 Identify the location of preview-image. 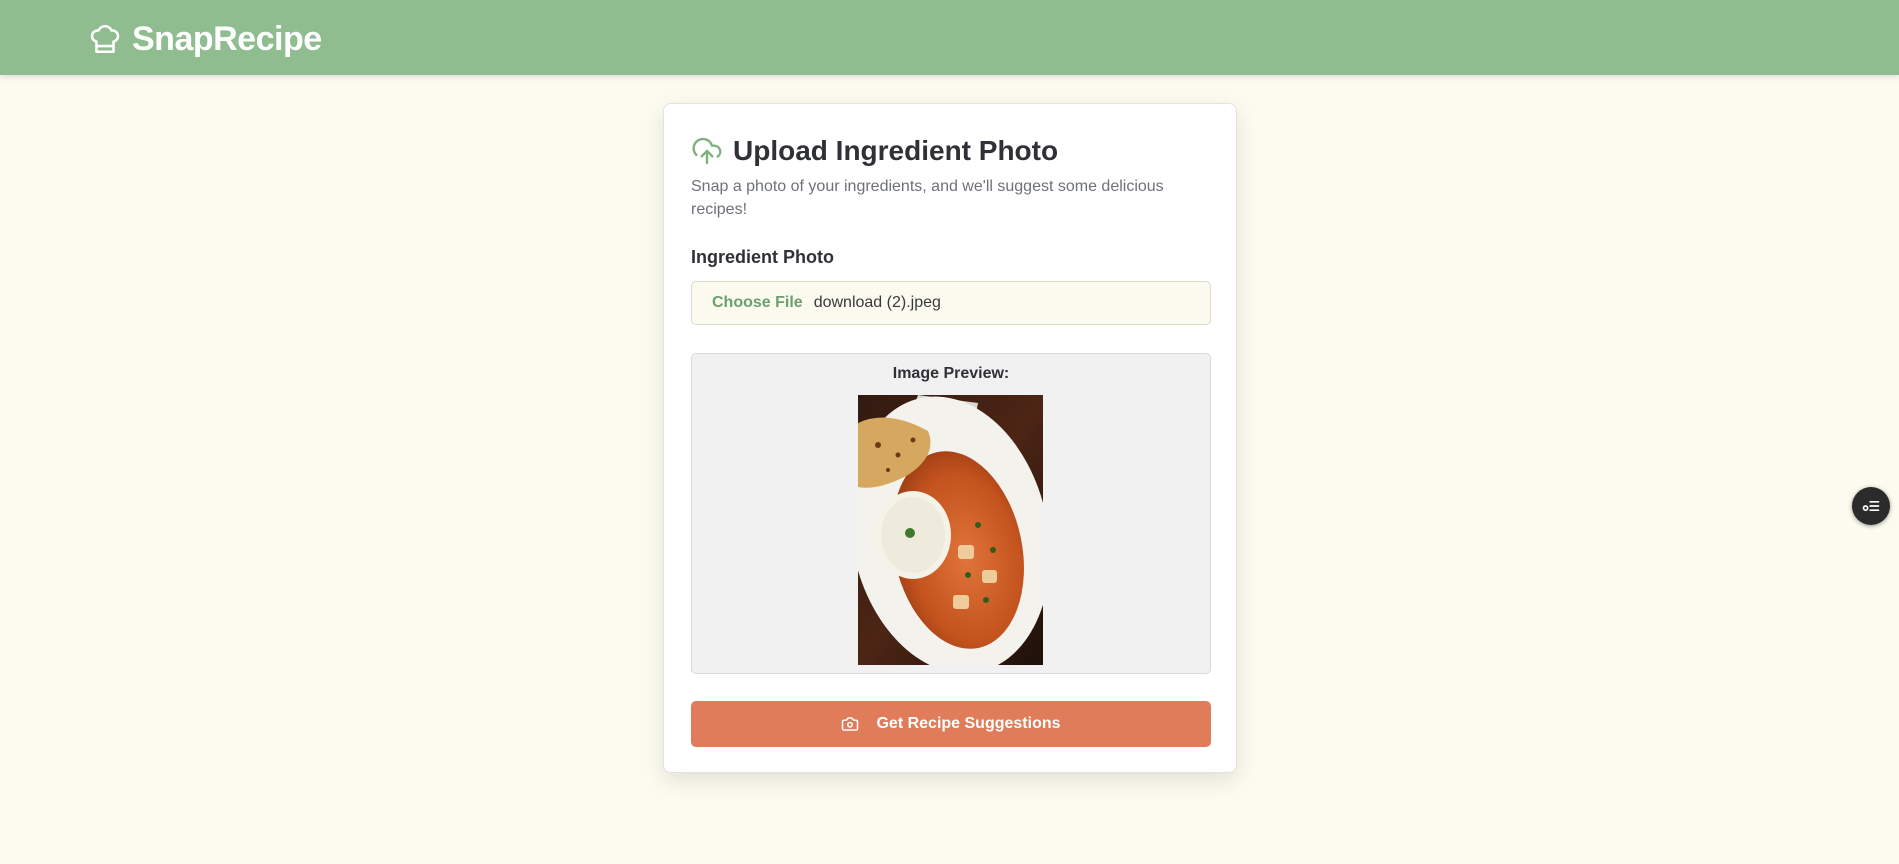
(950, 530).